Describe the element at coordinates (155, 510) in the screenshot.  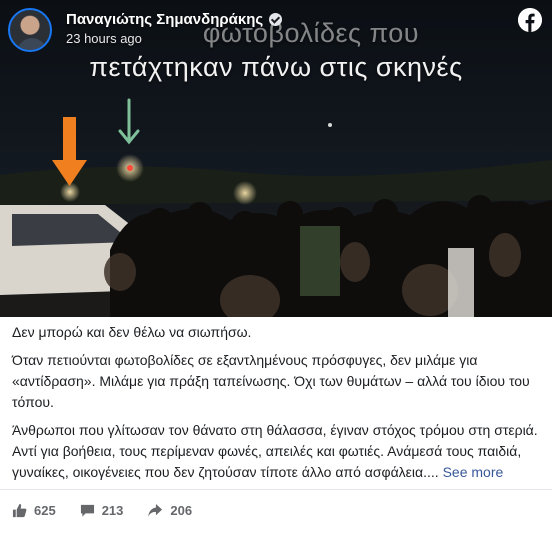
I see `share-arrow-icon` at that location.